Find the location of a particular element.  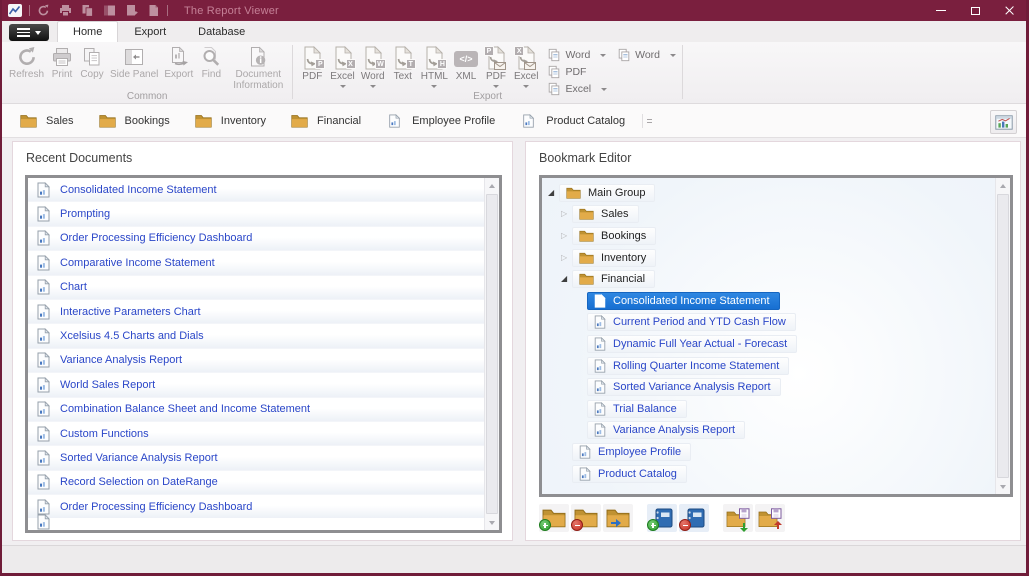

tree-node-chip: Variance Analysis Report is located at coordinates (666, 430).